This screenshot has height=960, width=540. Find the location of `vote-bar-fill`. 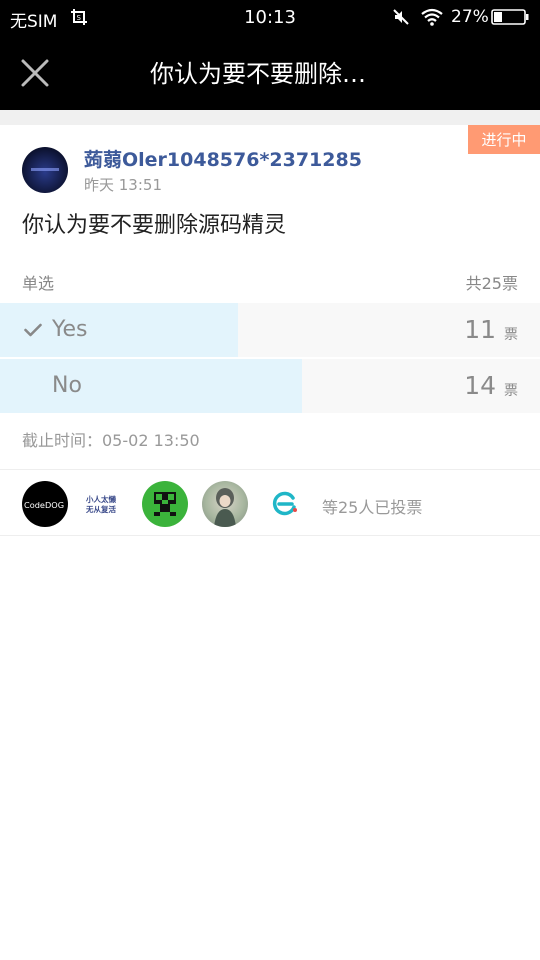

vote-bar-fill is located at coordinates (151, 386).